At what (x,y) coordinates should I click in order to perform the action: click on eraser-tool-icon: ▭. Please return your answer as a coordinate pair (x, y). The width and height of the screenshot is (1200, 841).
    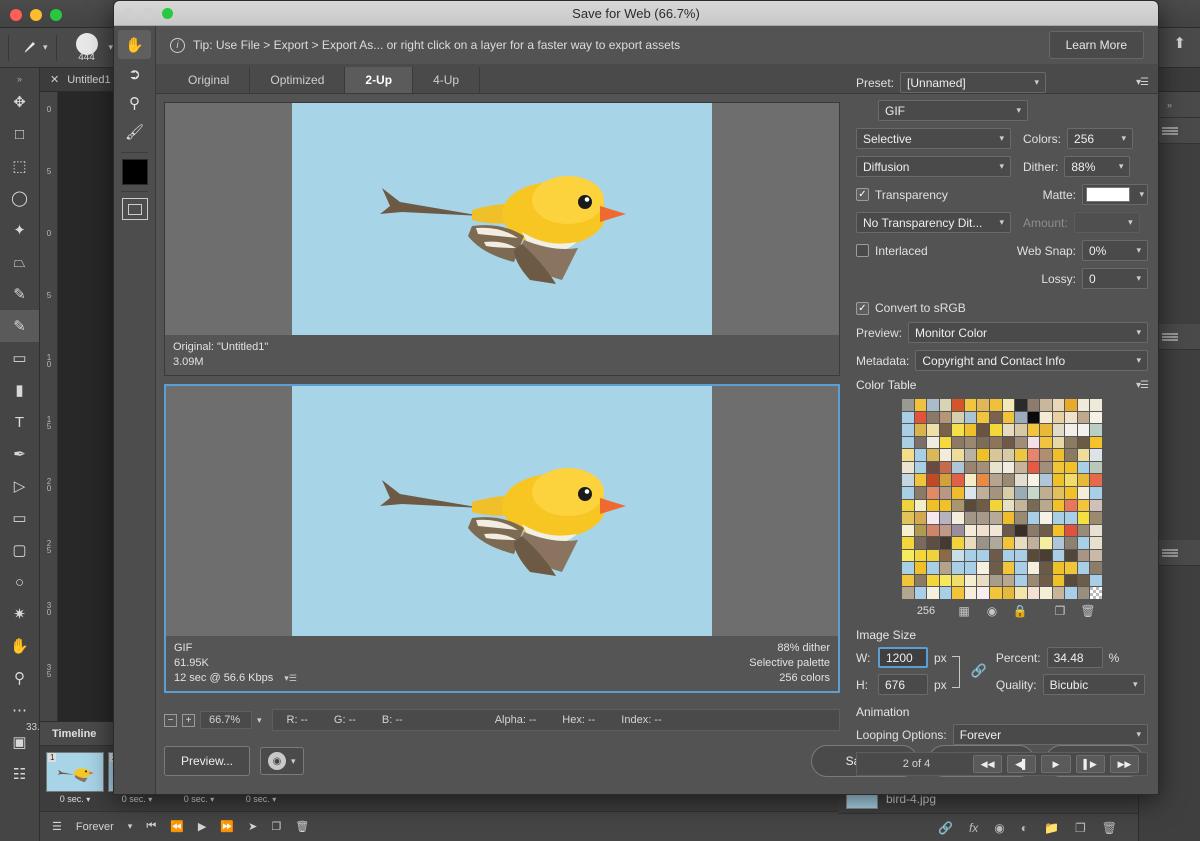
    Looking at the image, I should click on (19, 358).